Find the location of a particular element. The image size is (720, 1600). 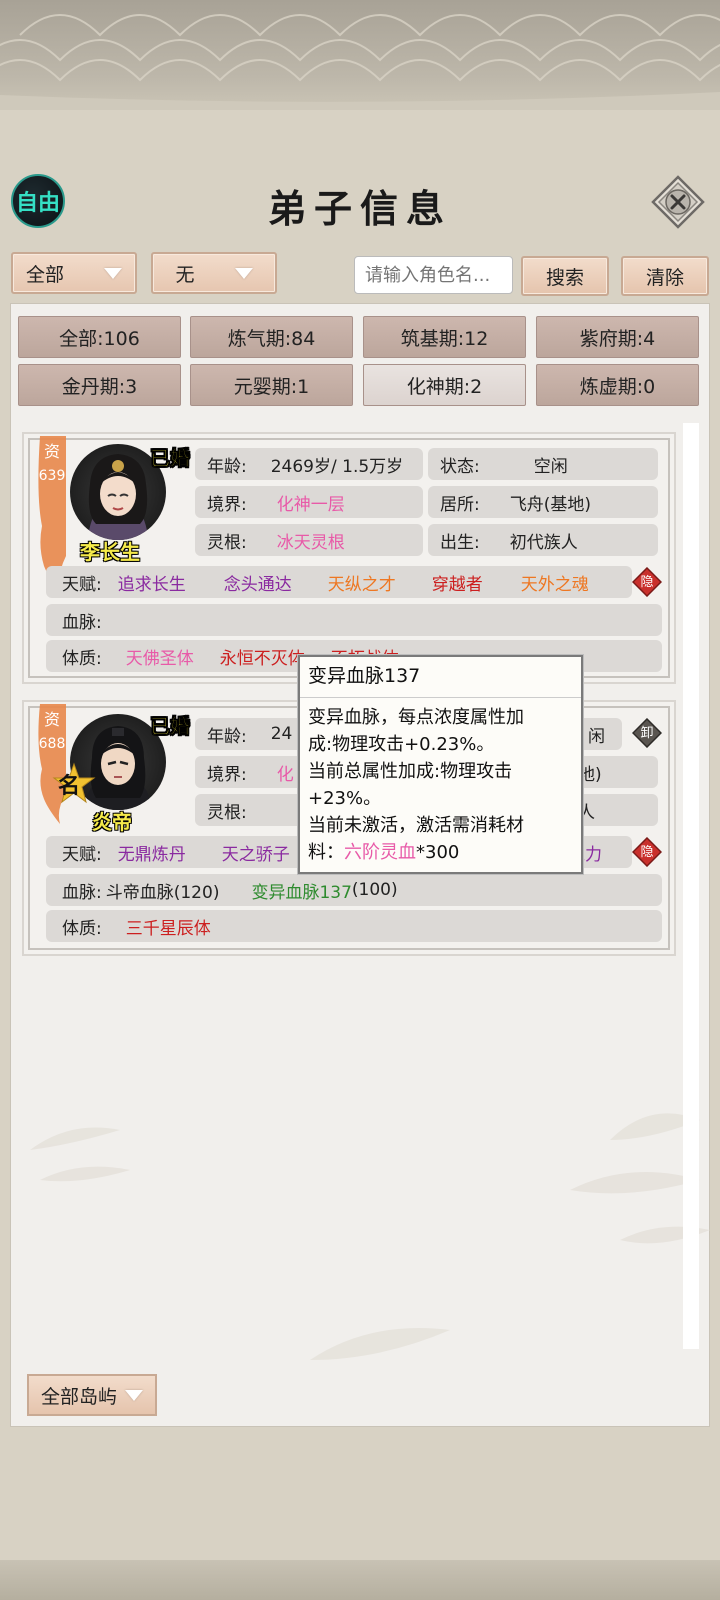

residence-value: 飞舟(基地) is located at coordinates (550, 504).